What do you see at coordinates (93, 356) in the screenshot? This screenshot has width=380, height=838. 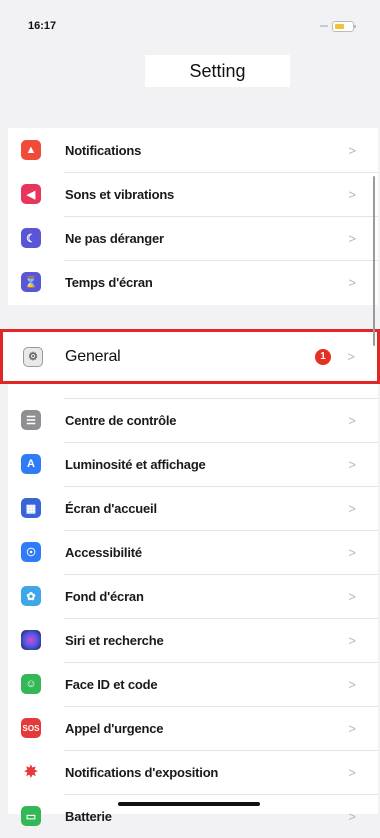 I see `settings-item-label: General` at bounding box center [93, 356].